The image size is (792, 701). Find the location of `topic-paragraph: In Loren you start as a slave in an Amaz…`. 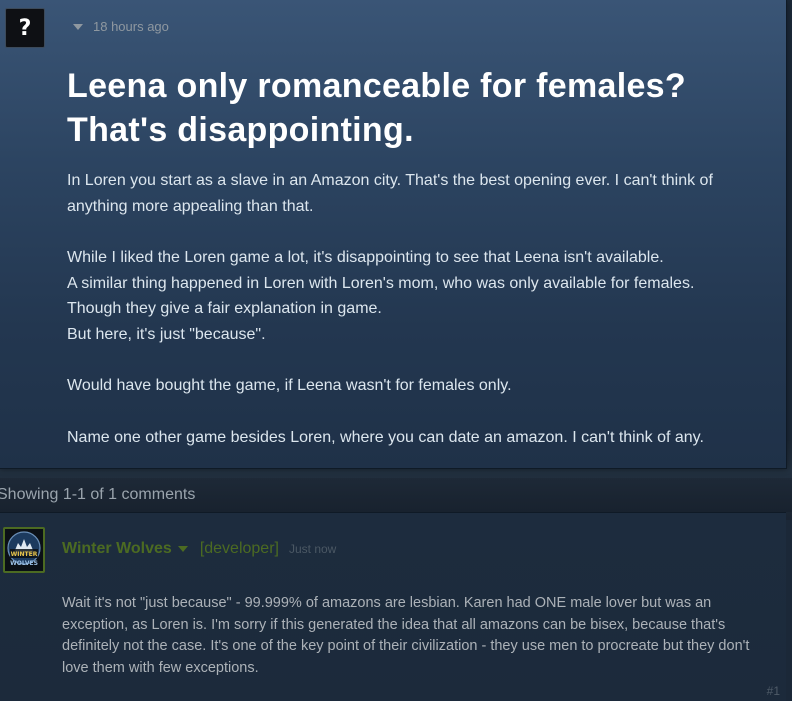

topic-paragraph: In Loren you start as a slave in an Amaz… is located at coordinates (390, 193).